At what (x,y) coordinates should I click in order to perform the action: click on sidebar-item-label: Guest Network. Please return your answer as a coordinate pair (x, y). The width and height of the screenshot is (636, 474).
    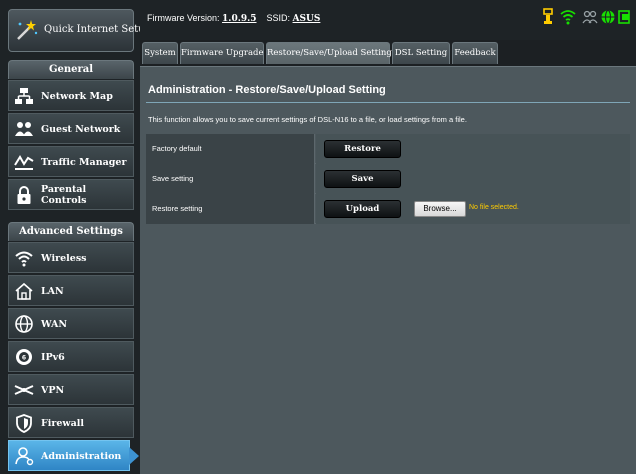
    Looking at the image, I should click on (81, 129).